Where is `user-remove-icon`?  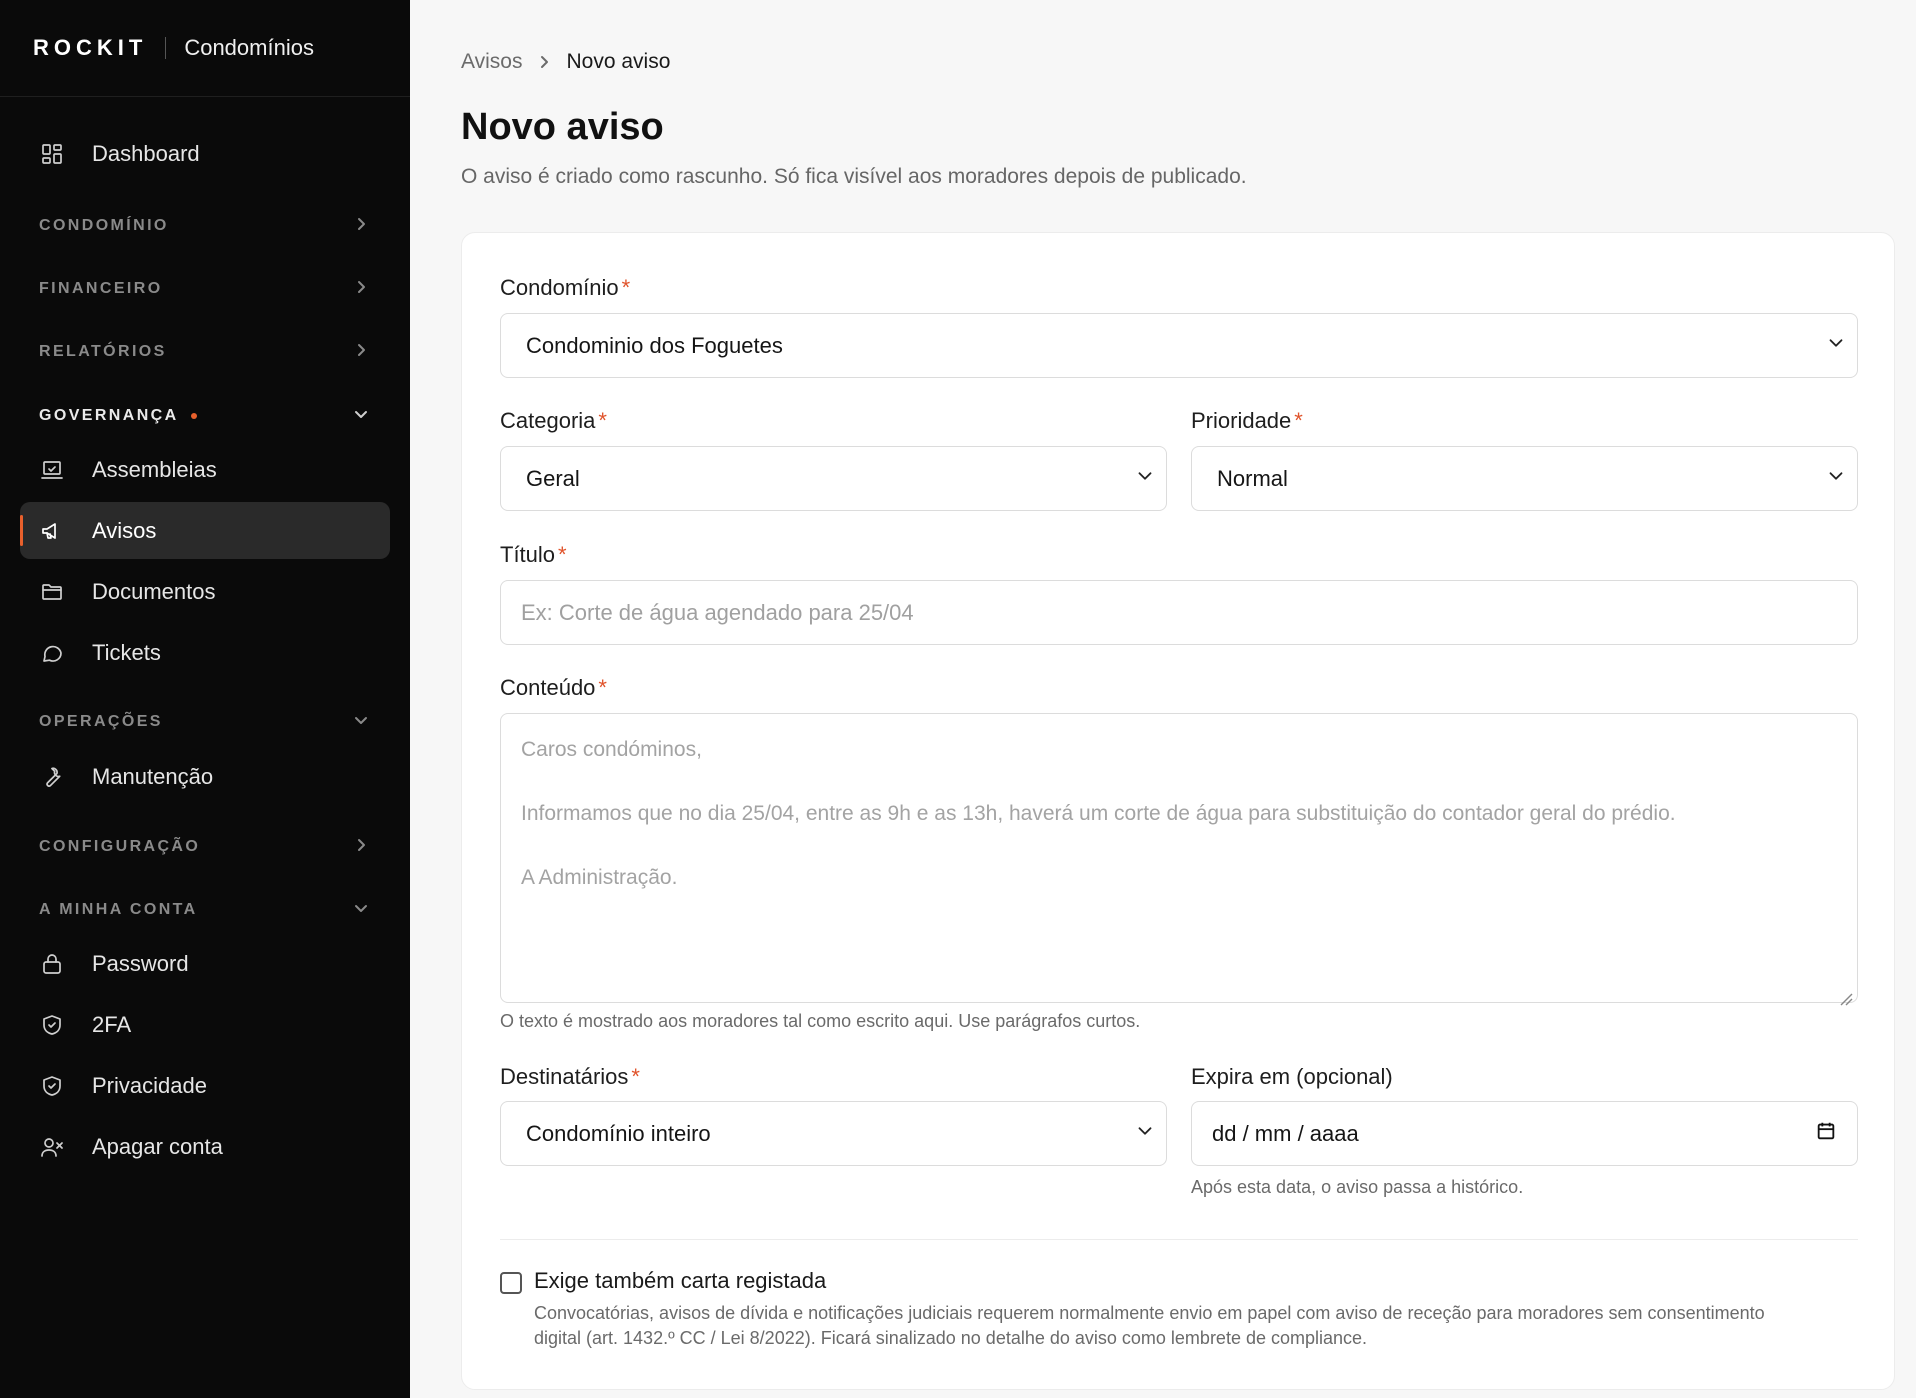 user-remove-icon is located at coordinates (52, 1147).